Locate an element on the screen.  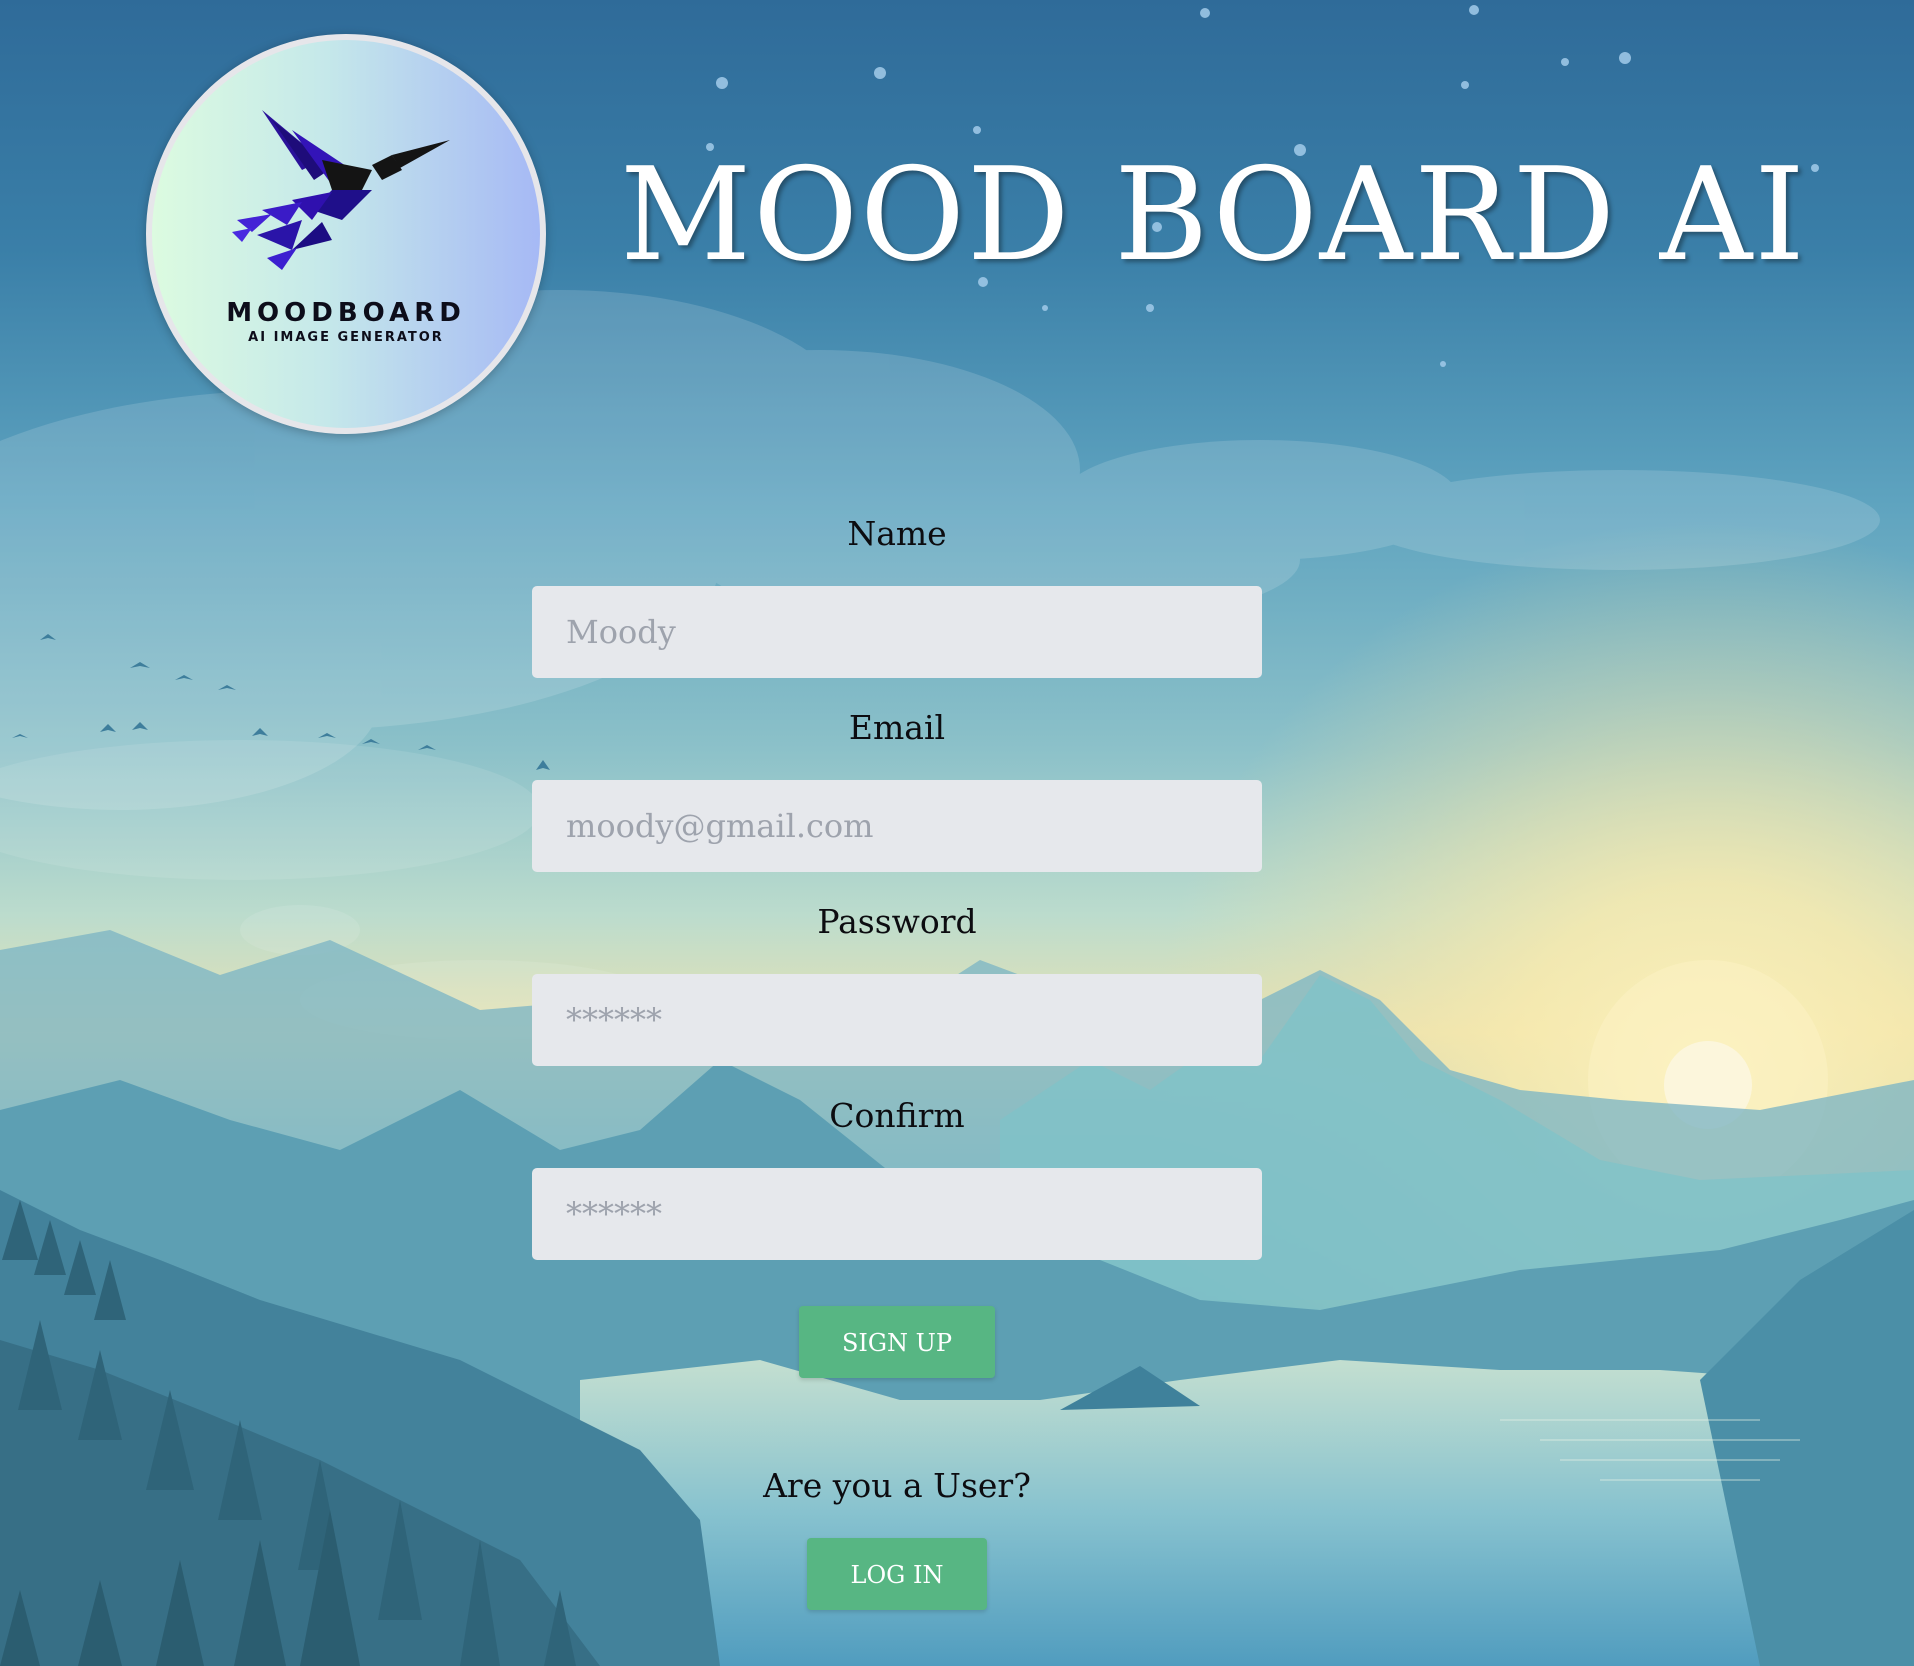
password-input is located at coordinates (897, 1020).